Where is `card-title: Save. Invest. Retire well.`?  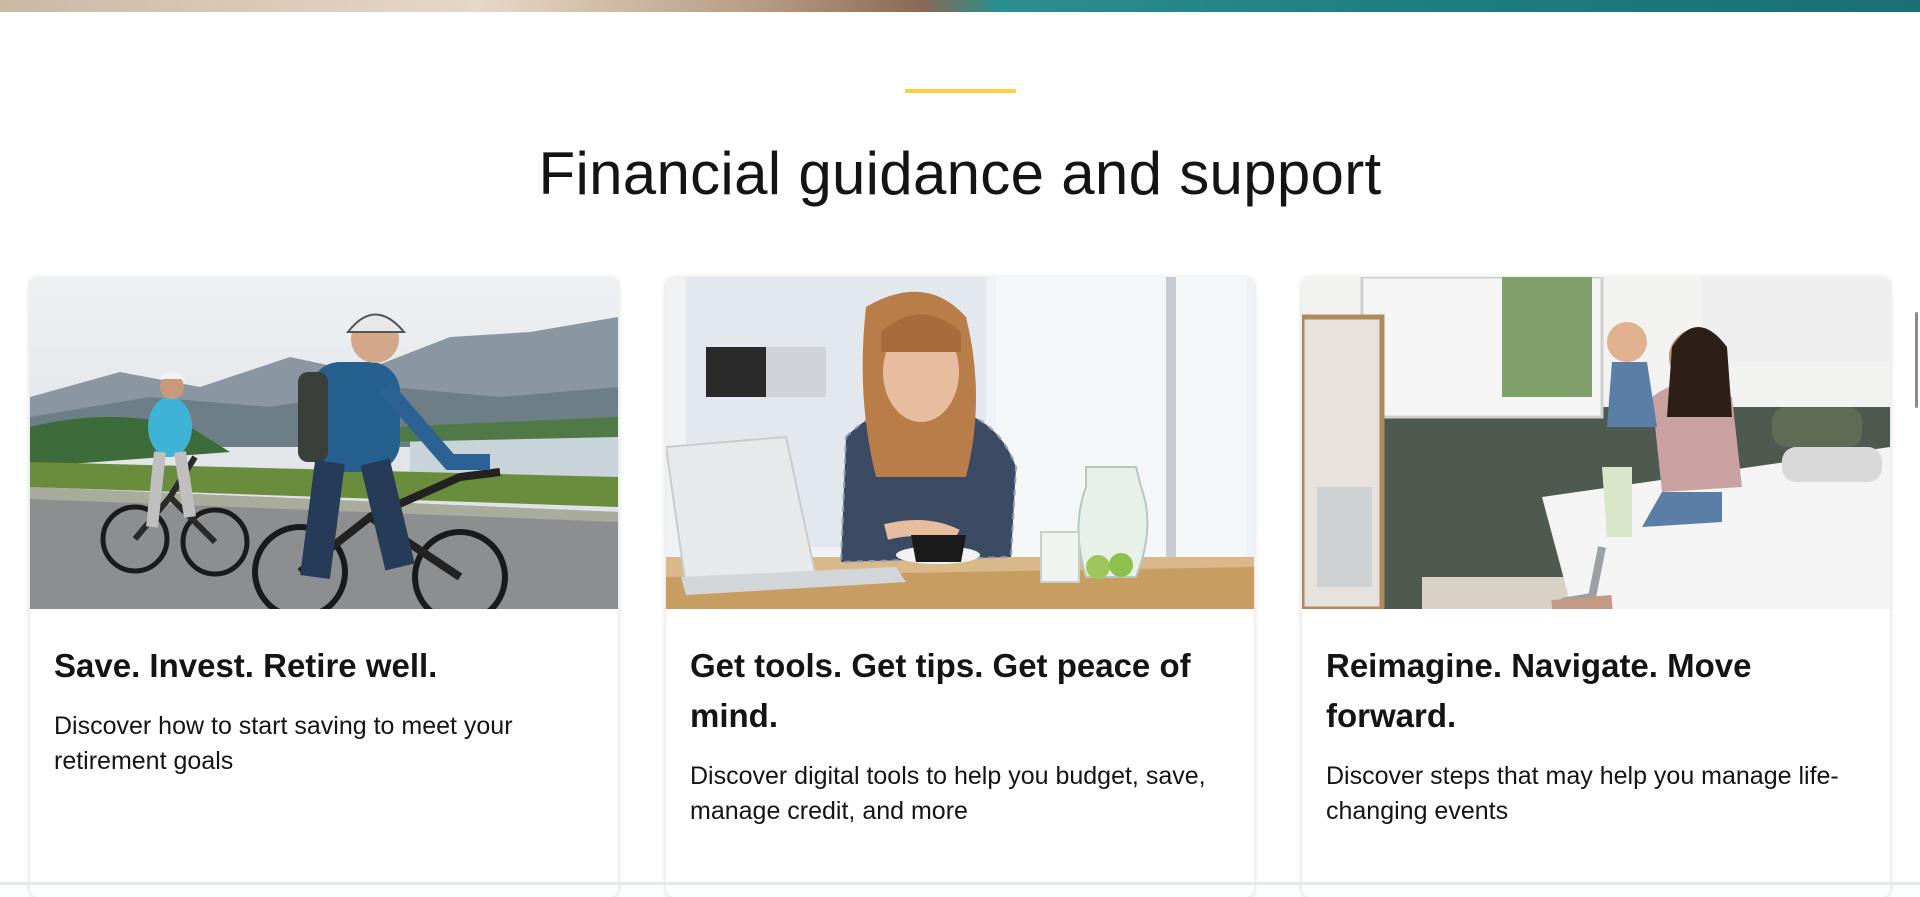
card-title: Save. Invest. Retire well. is located at coordinates (324, 666).